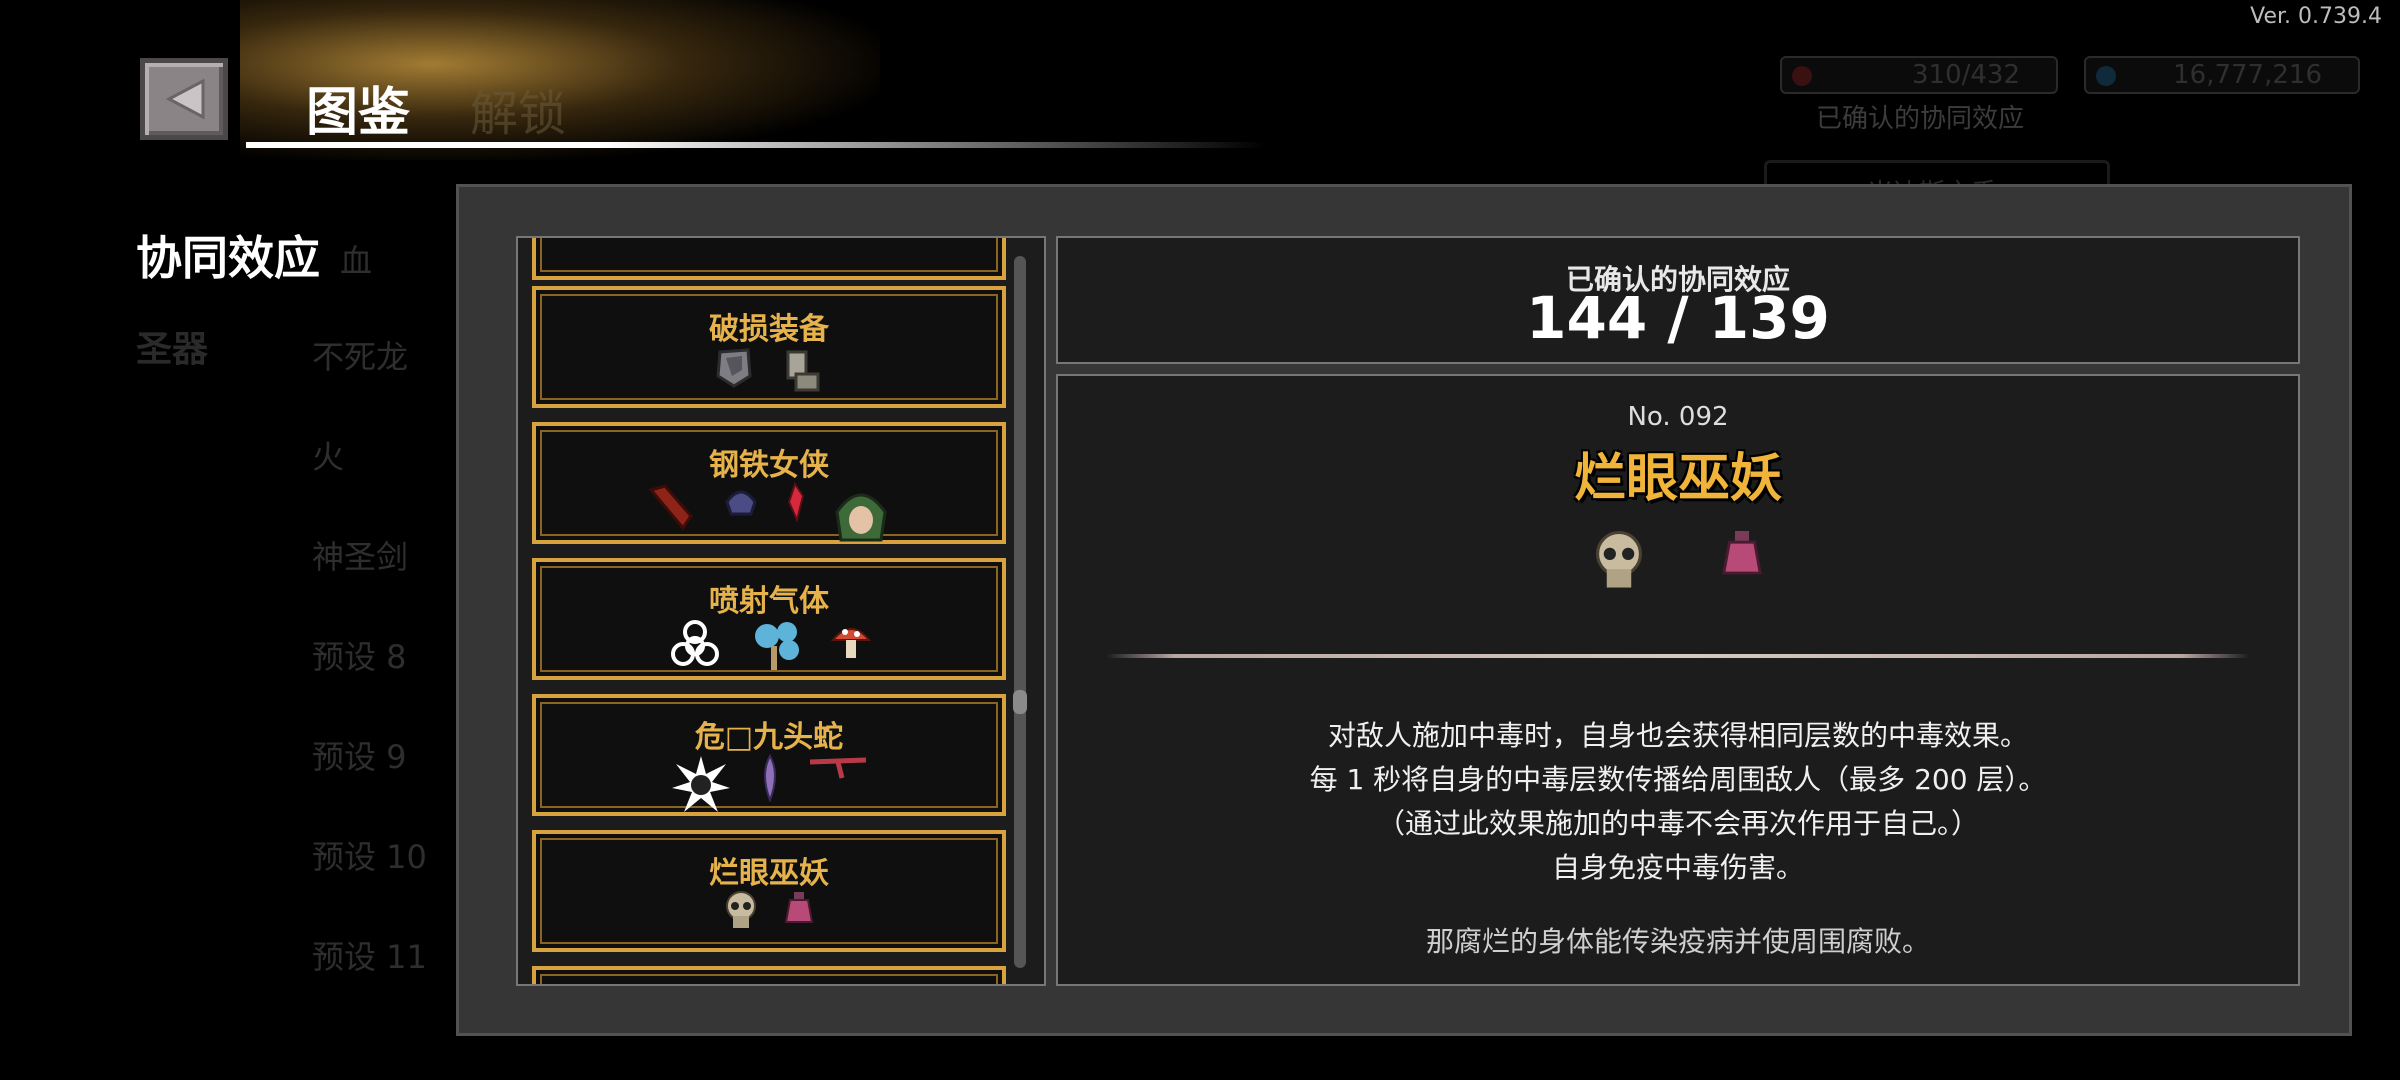 The image size is (2400, 1080). I want to click on list-scroll-thumb, so click(1020, 702).